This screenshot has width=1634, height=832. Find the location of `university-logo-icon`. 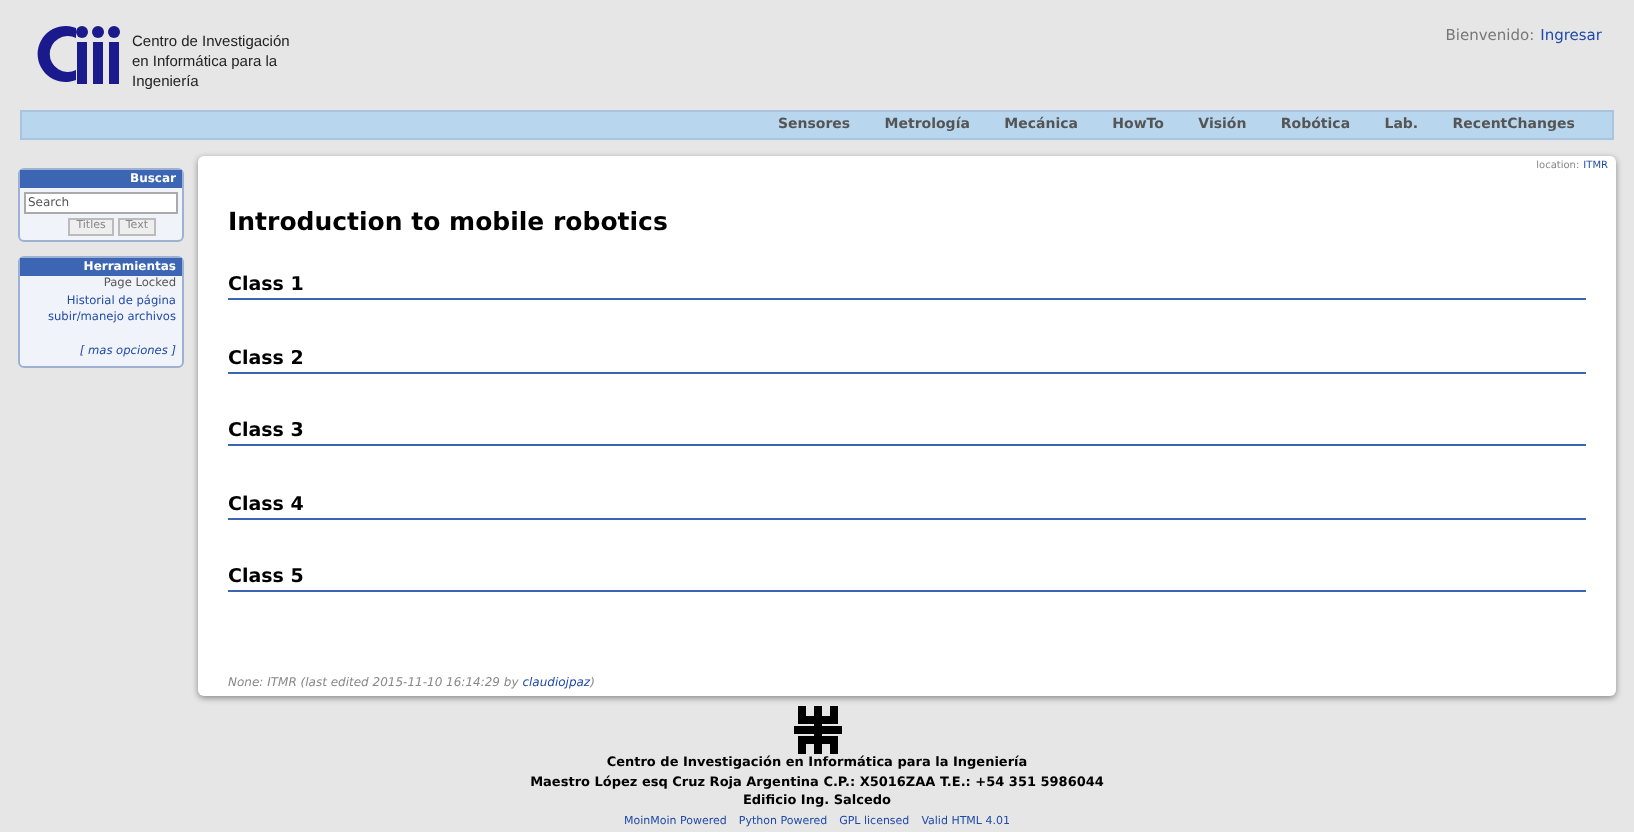

university-logo-icon is located at coordinates (817, 730).